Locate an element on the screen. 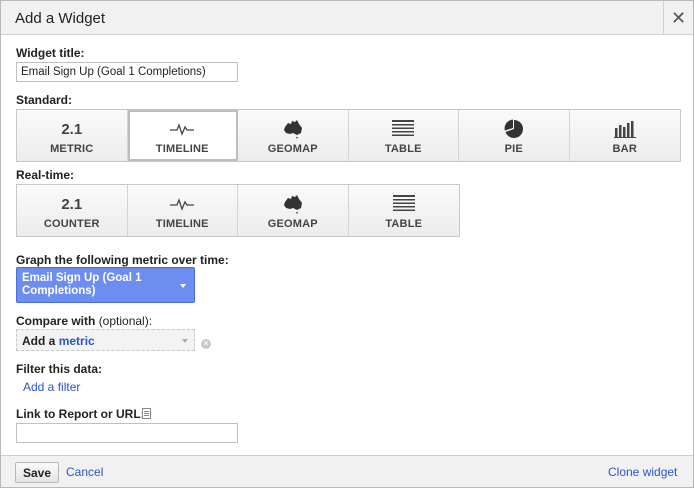  viz-label: PIE is located at coordinates (513, 149).